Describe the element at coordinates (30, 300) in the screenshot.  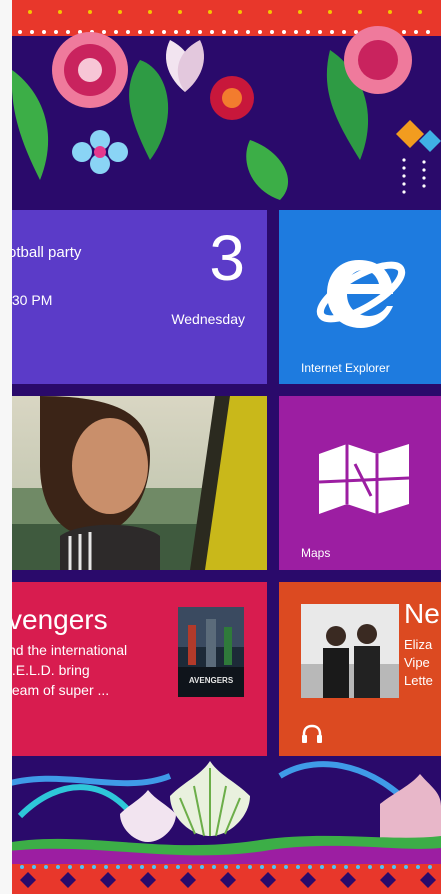
I see `calendar-event-time: :30 PM` at that location.